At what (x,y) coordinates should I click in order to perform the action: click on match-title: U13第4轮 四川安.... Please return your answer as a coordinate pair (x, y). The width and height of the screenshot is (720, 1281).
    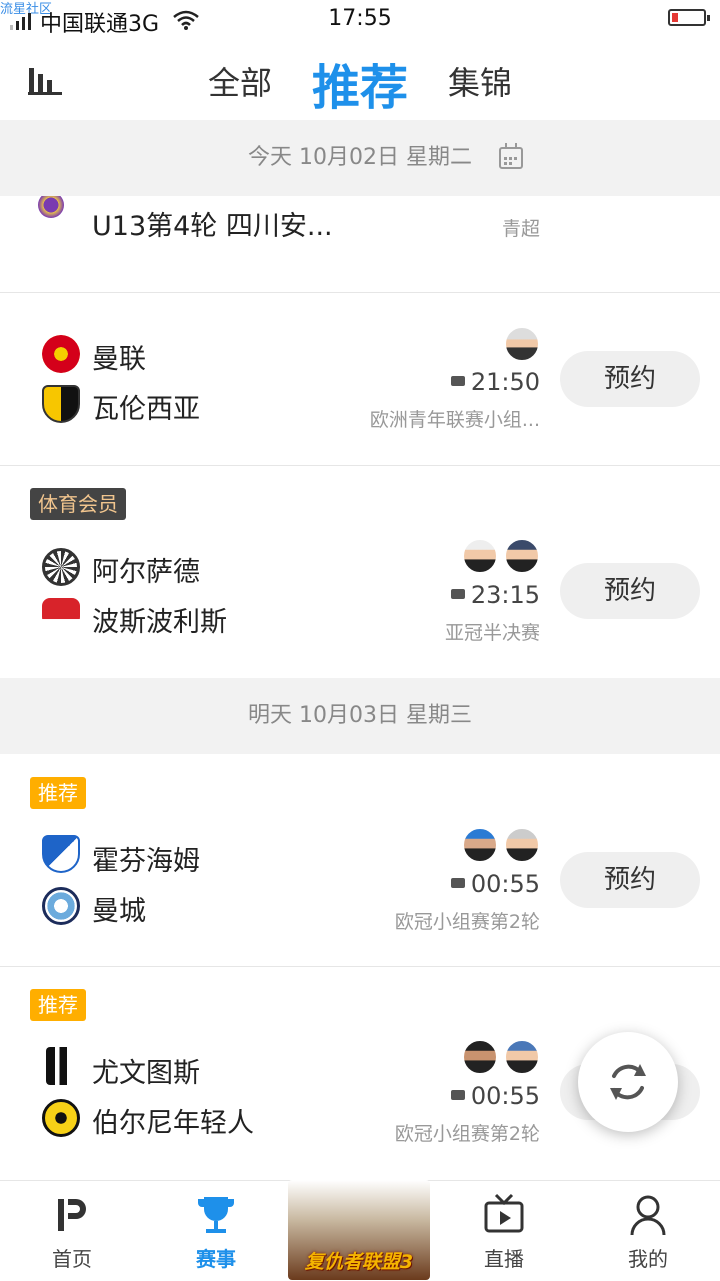
    Looking at the image, I should click on (212, 226).